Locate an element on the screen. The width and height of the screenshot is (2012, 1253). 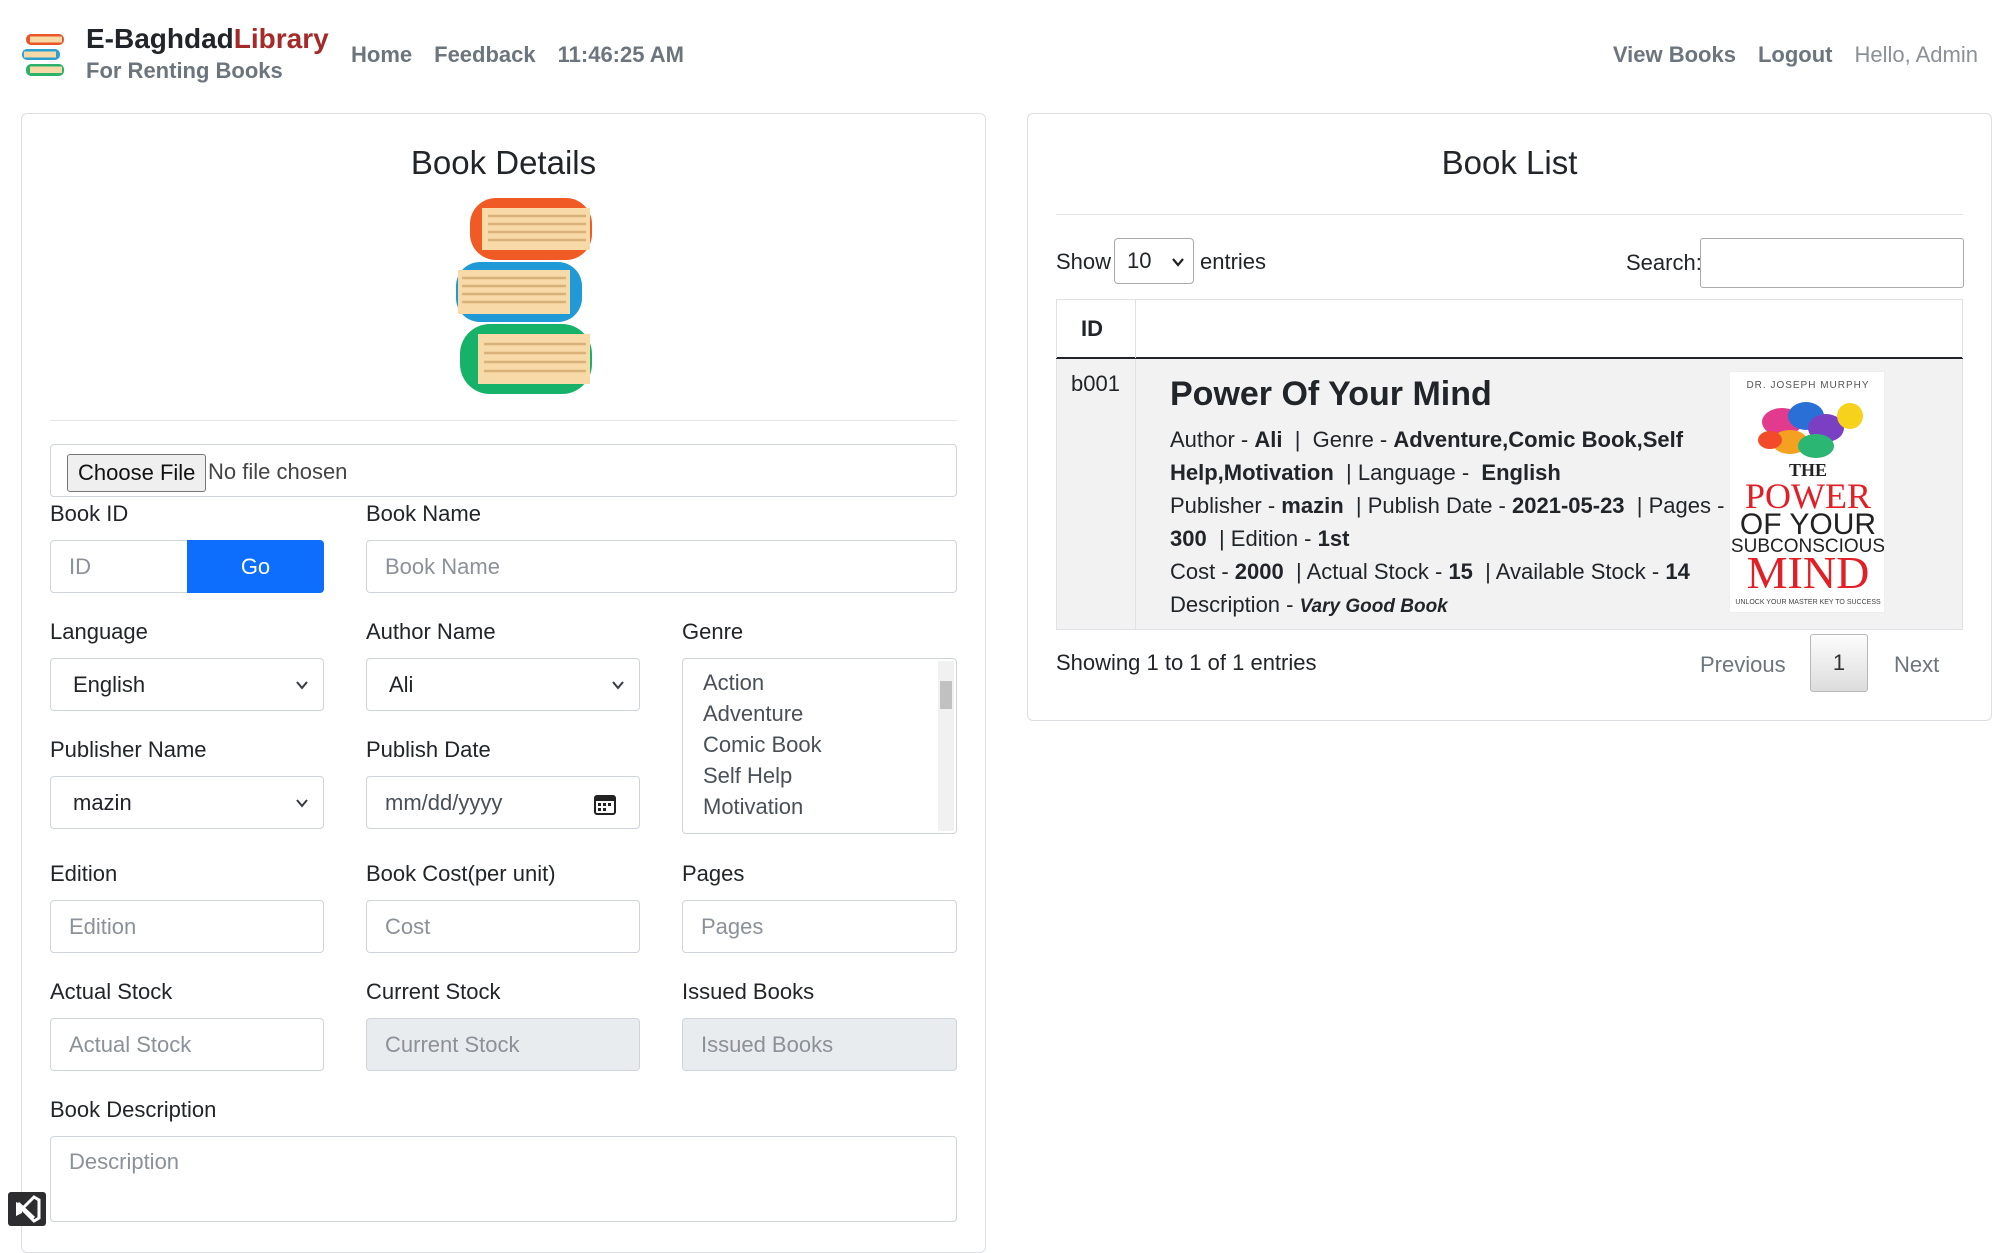
language-select: English is located at coordinates (187, 684).